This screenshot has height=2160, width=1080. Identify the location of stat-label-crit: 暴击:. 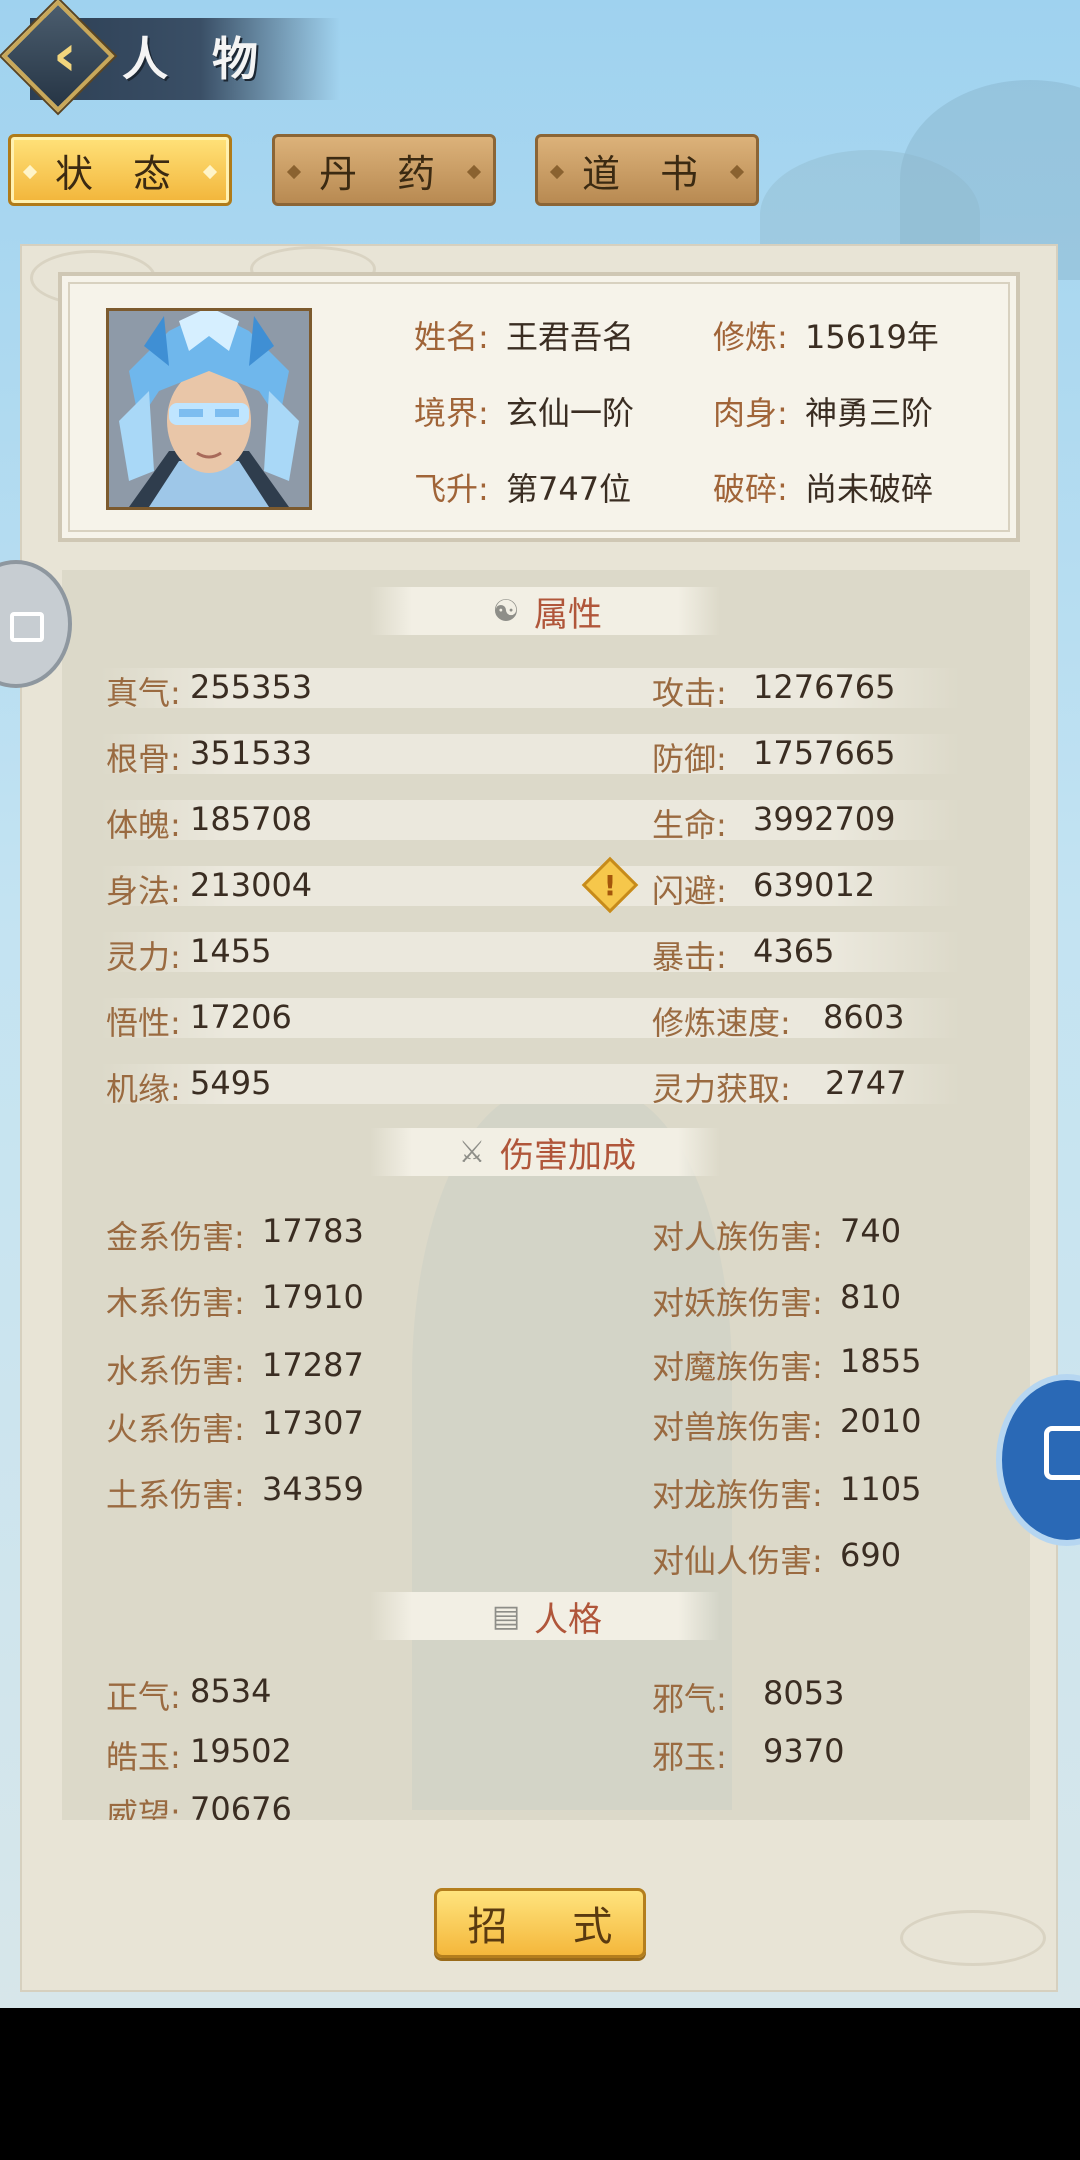
(689, 957).